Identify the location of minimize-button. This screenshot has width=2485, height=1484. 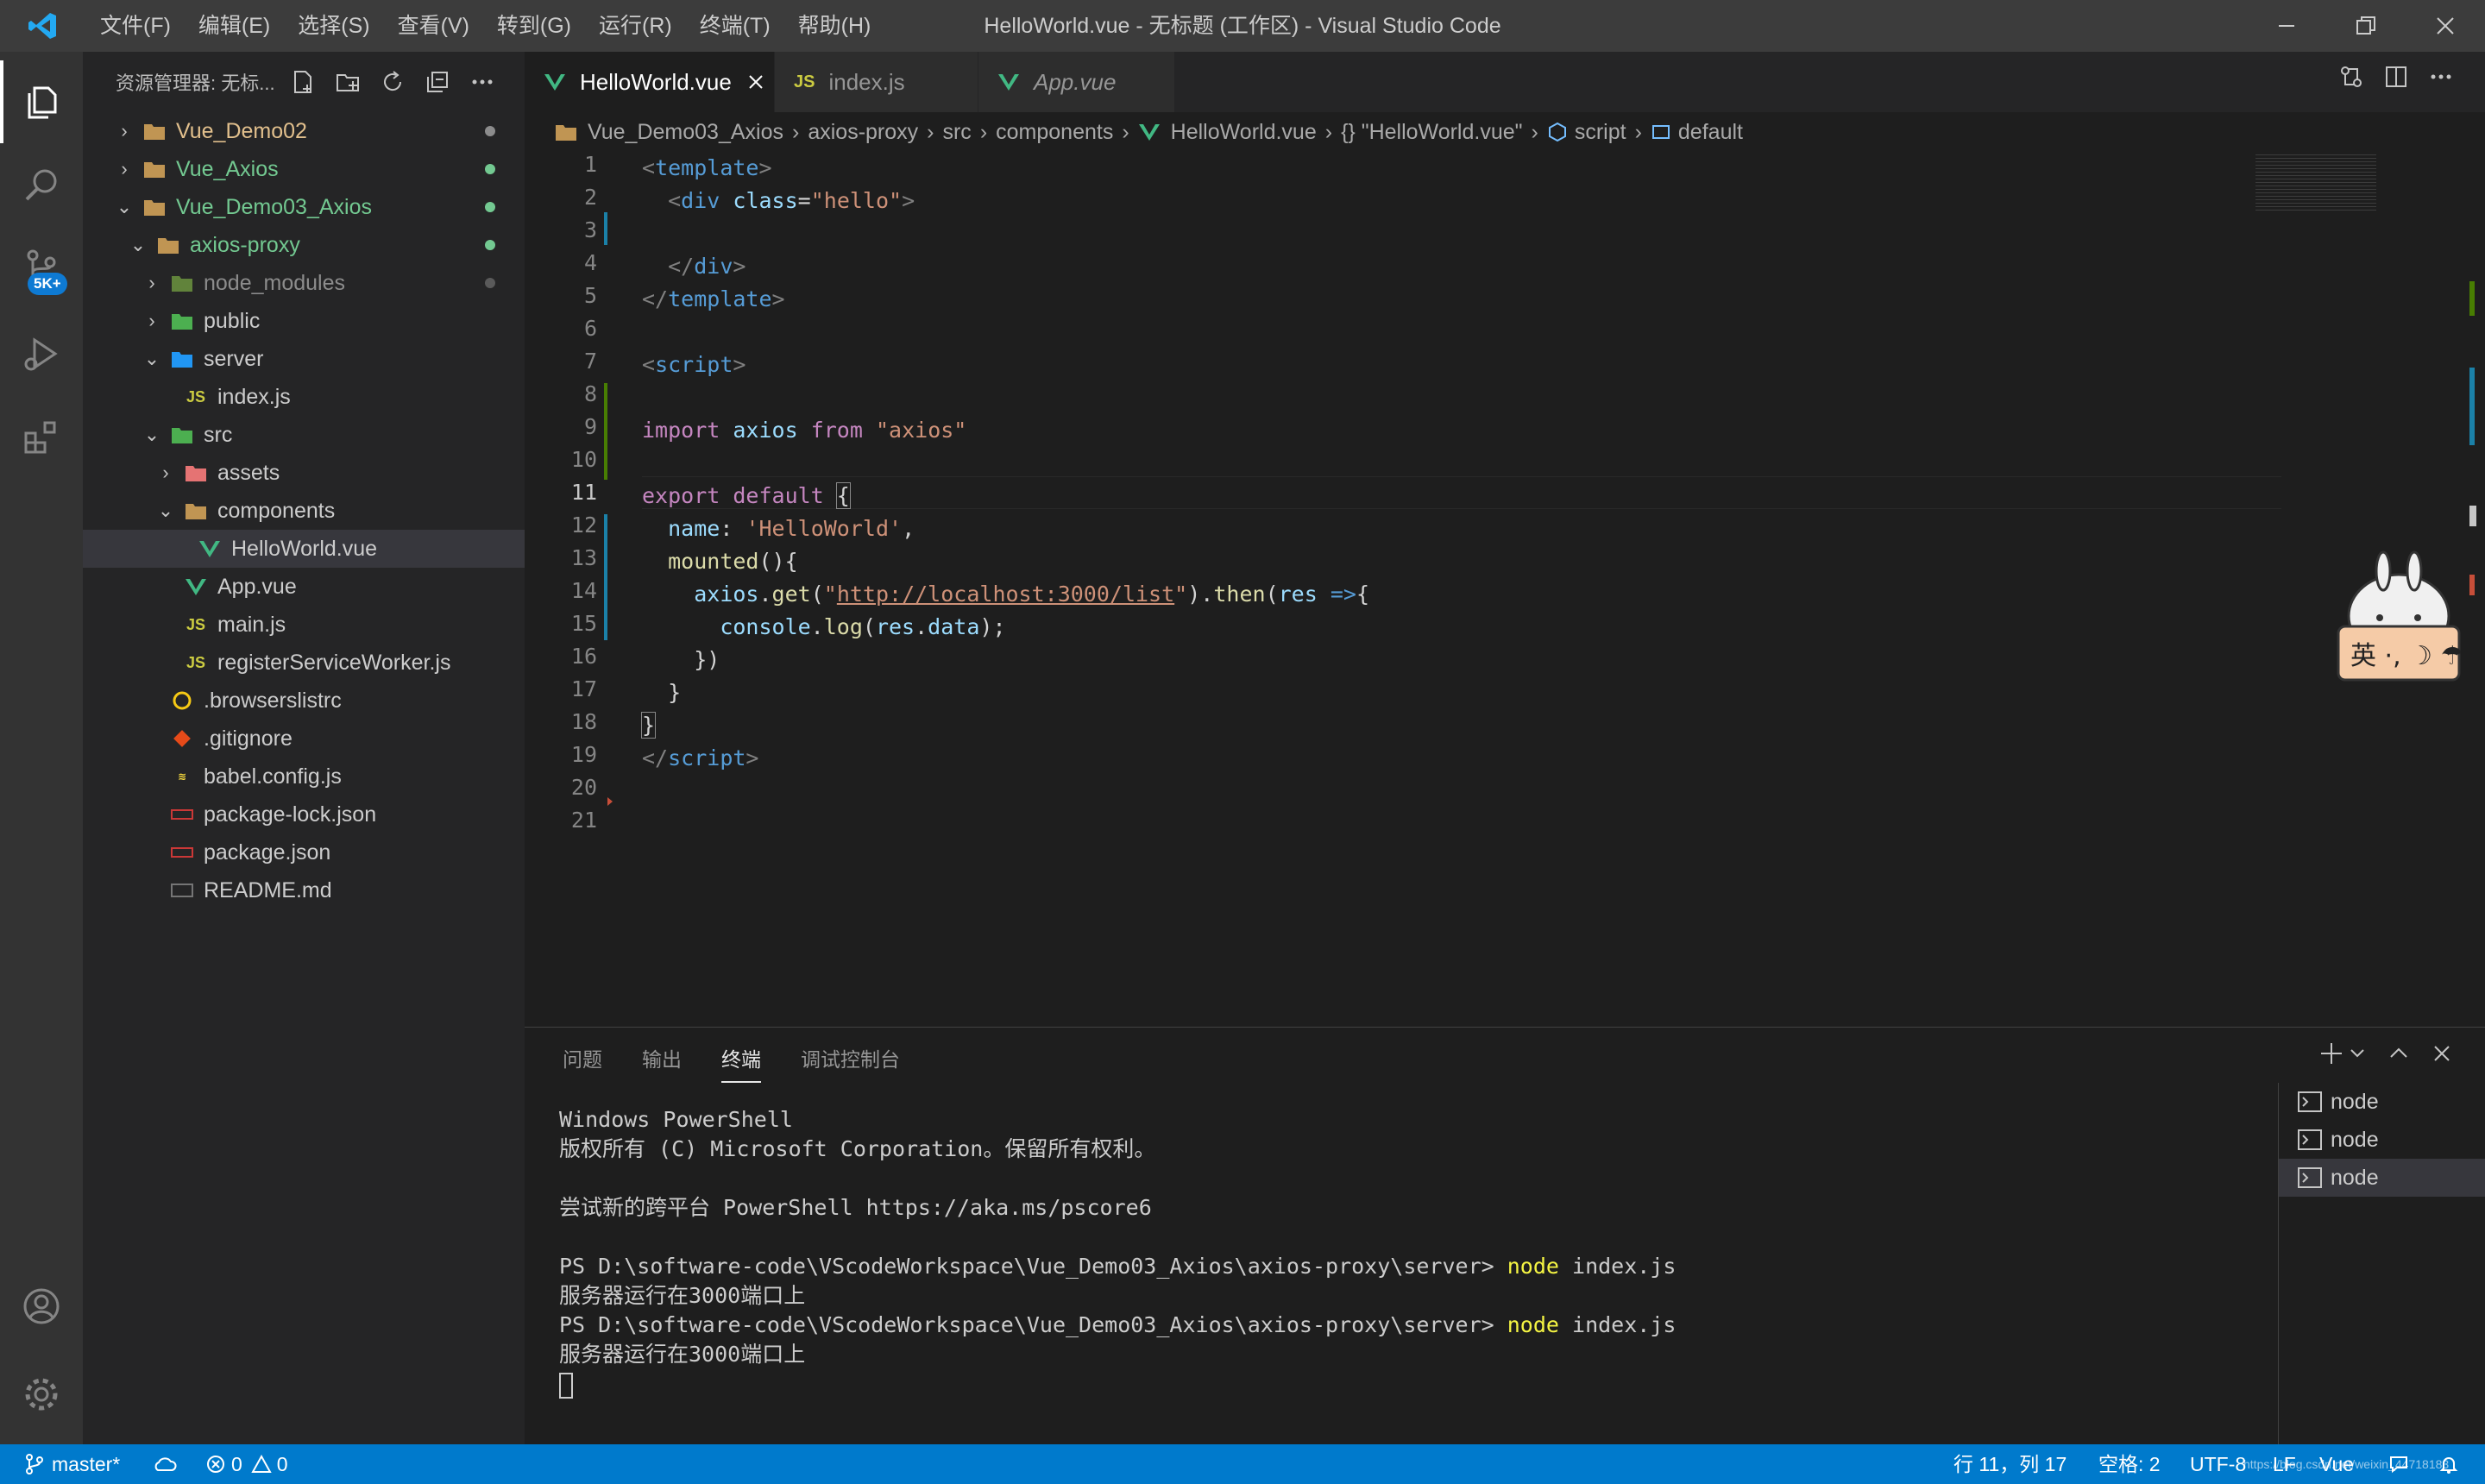
(2286, 26).